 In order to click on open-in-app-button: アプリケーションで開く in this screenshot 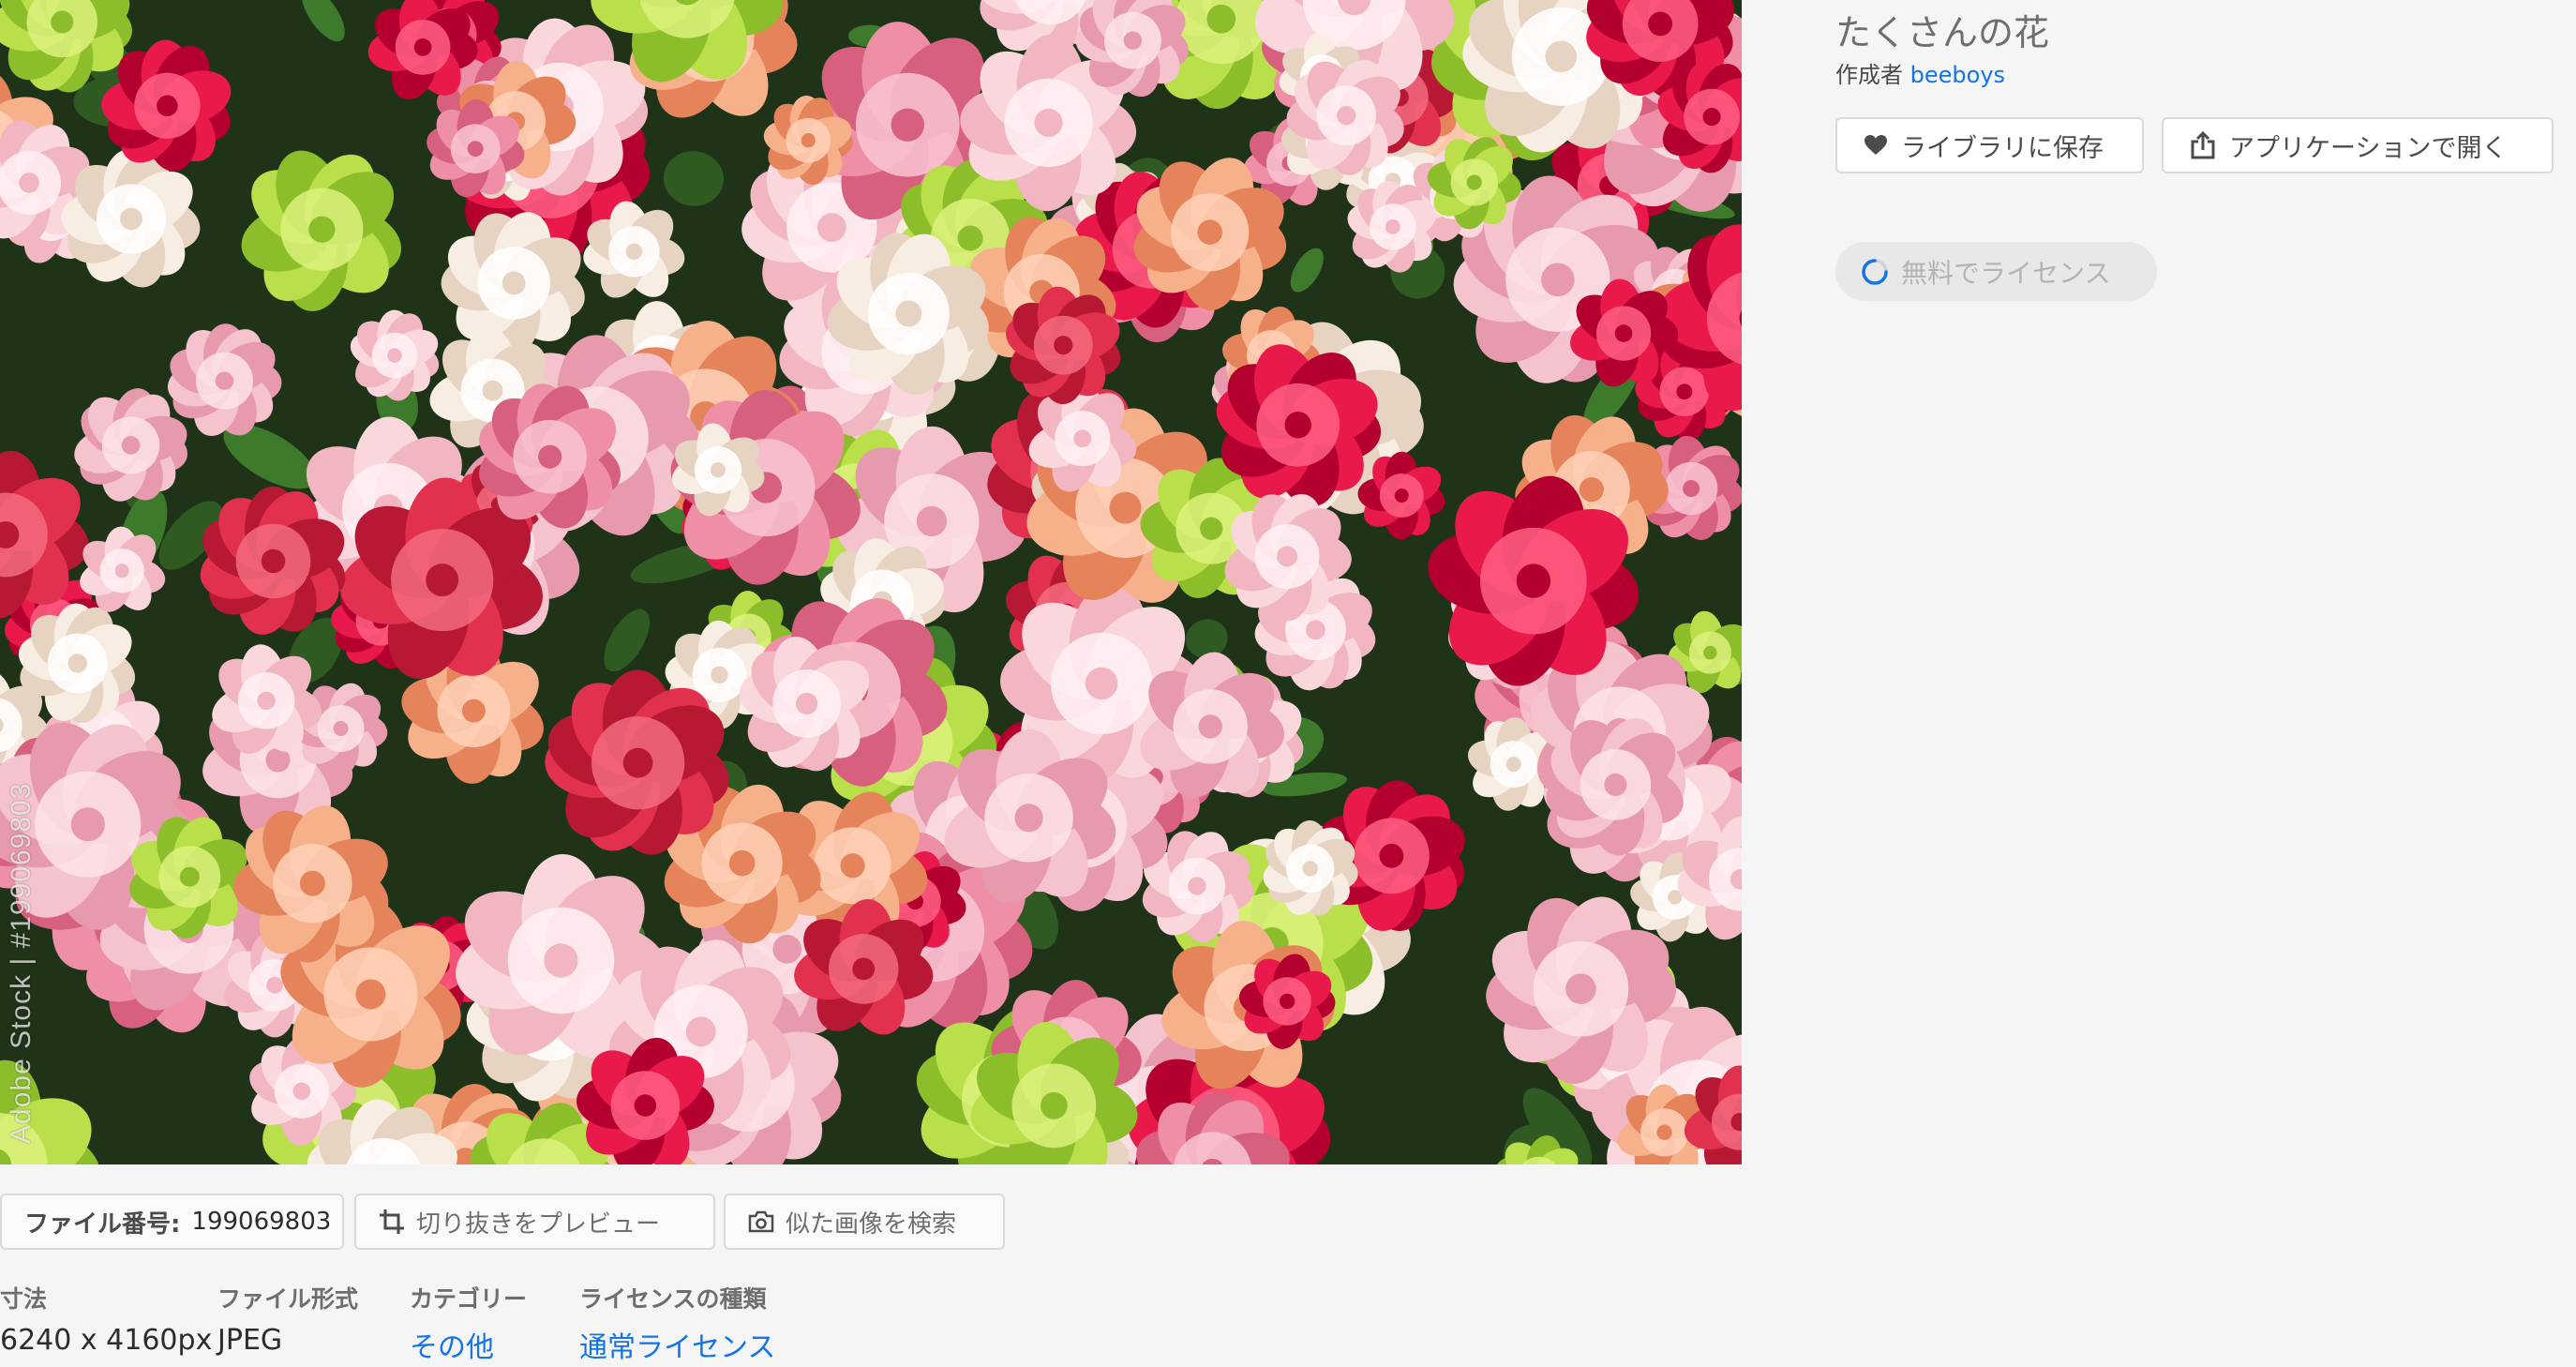, I will do `click(2358, 145)`.